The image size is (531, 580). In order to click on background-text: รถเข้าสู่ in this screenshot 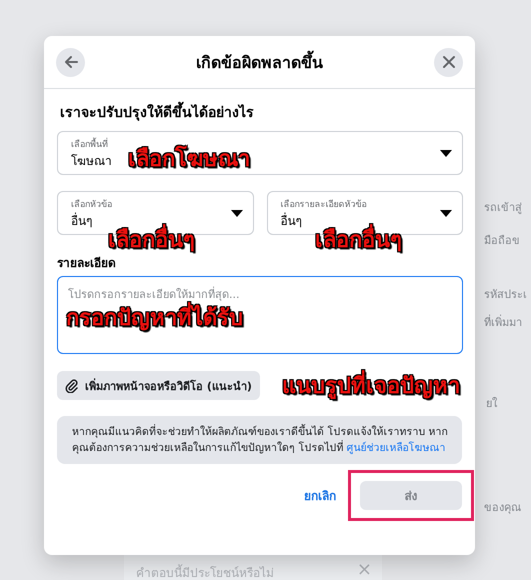, I will do `click(503, 208)`.